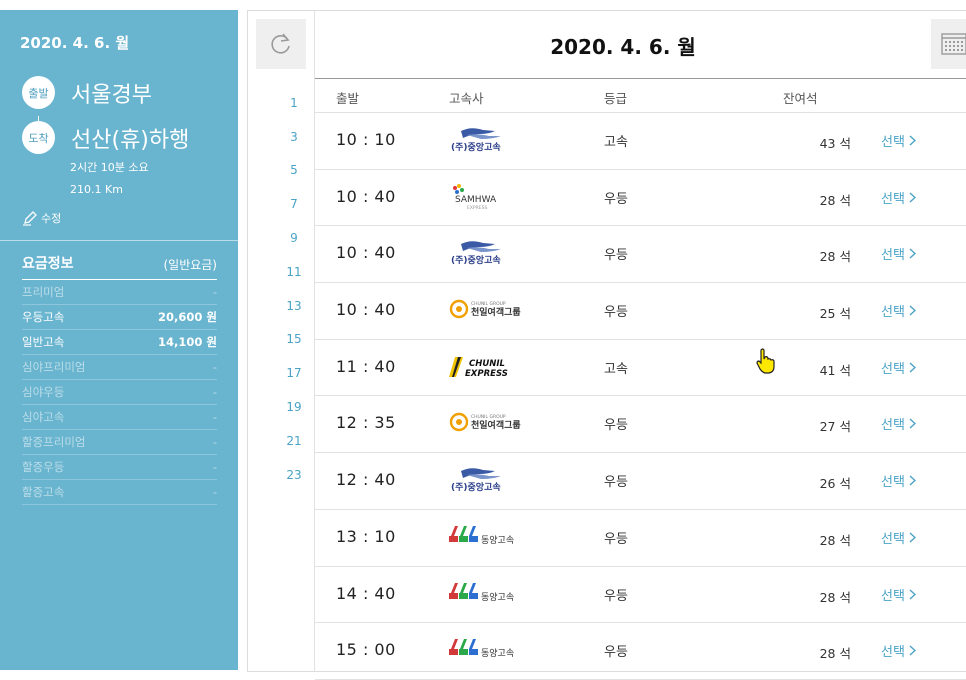 The width and height of the screenshot is (966, 680). What do you see at coordinates (187, 317) in the screenshot?
I see `fare-price: 20,600 원` at bounding box center [187, 317].